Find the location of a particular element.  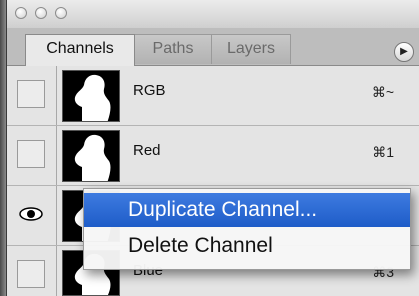

zoom-button is located at coordinates (61, 13).